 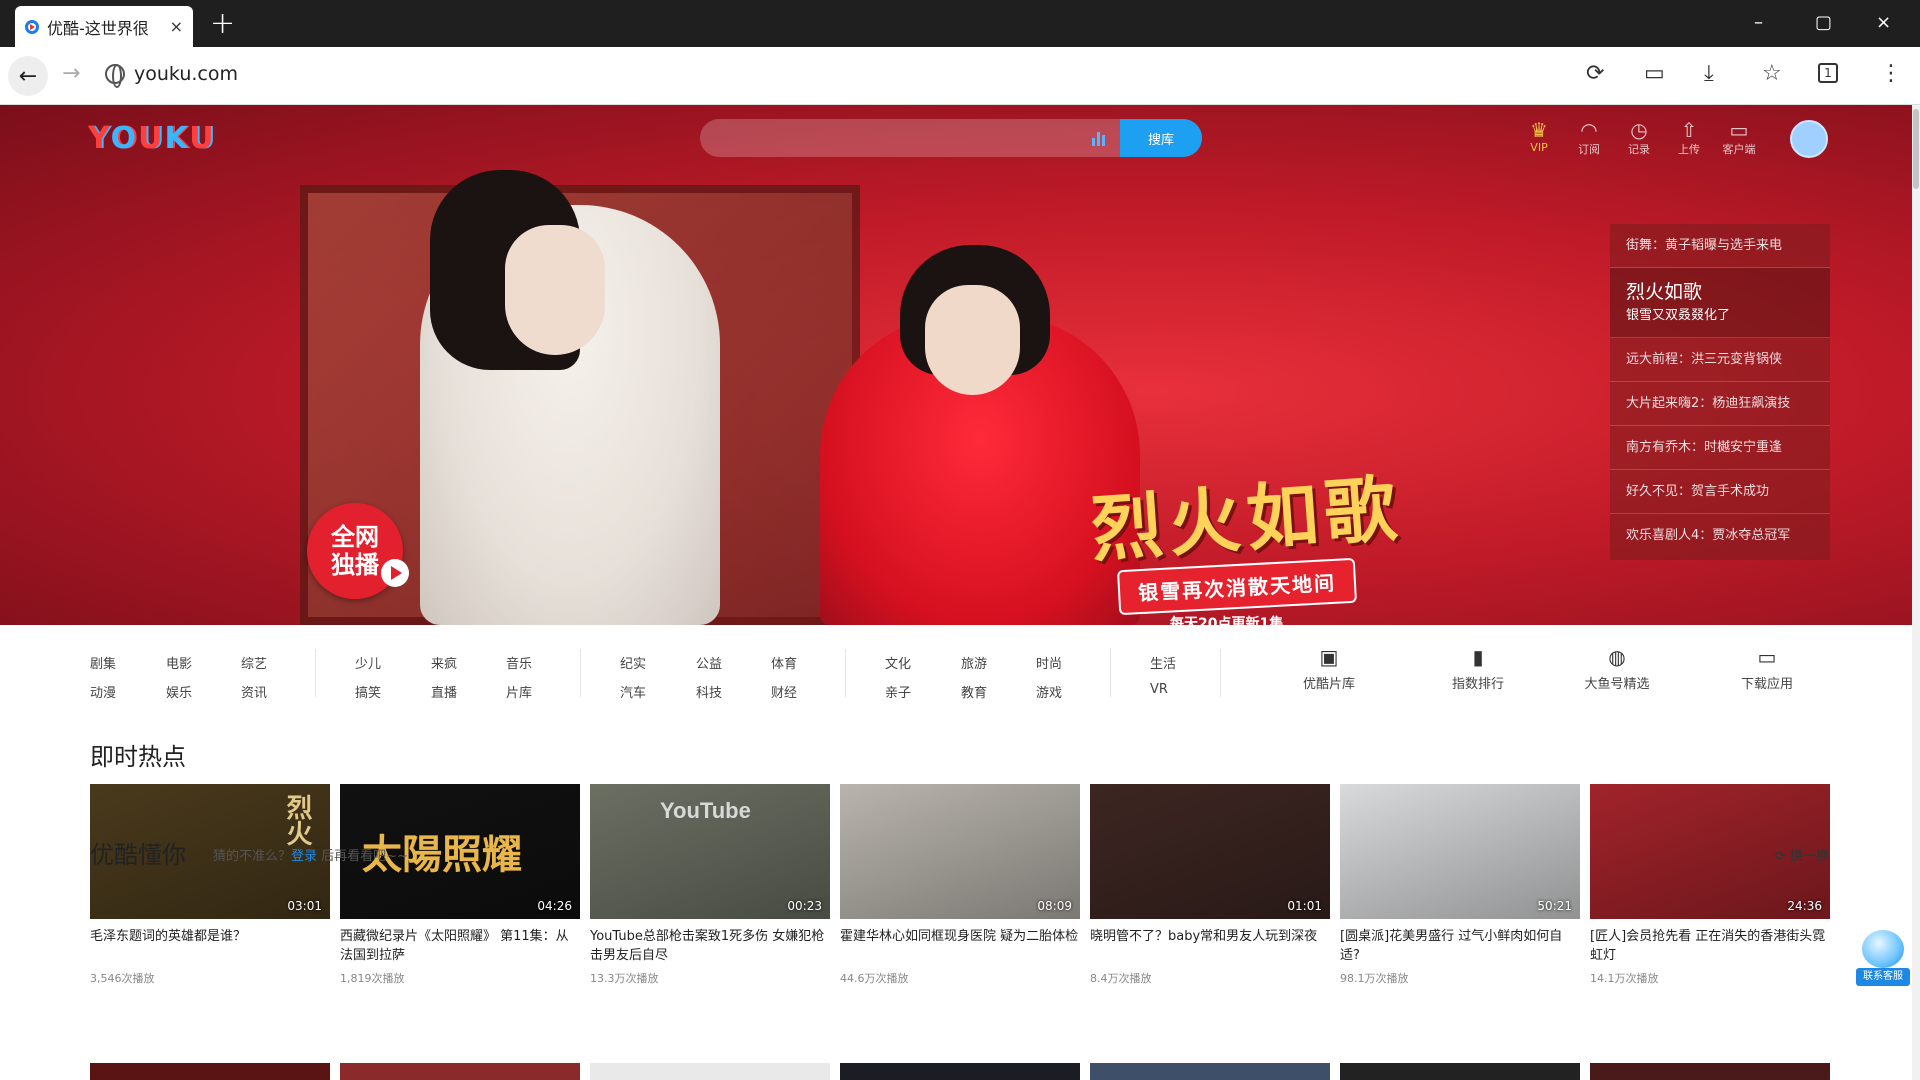 What do you see at coordinates (960, 851) in the screenshot?
I see `video-thumbnail: 08:09` at bounding box center [960, 851].